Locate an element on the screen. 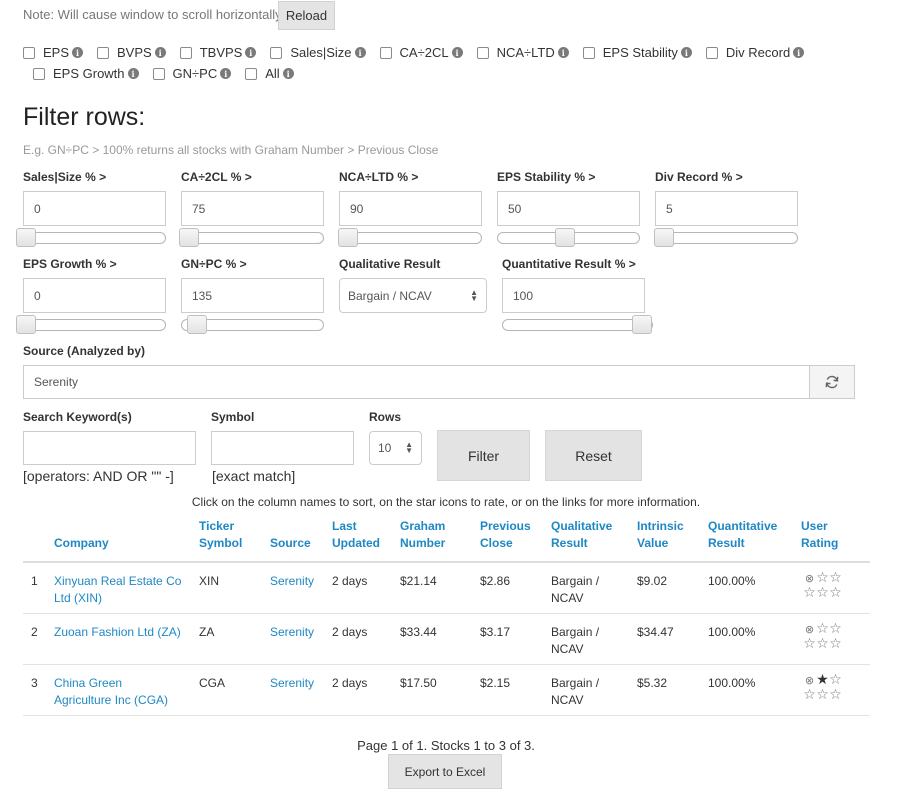 Image resolution: width=912 pixels, height=799 pixels. toggle-eps-stability: EPS Stability i is located at coordinates (637, 52).